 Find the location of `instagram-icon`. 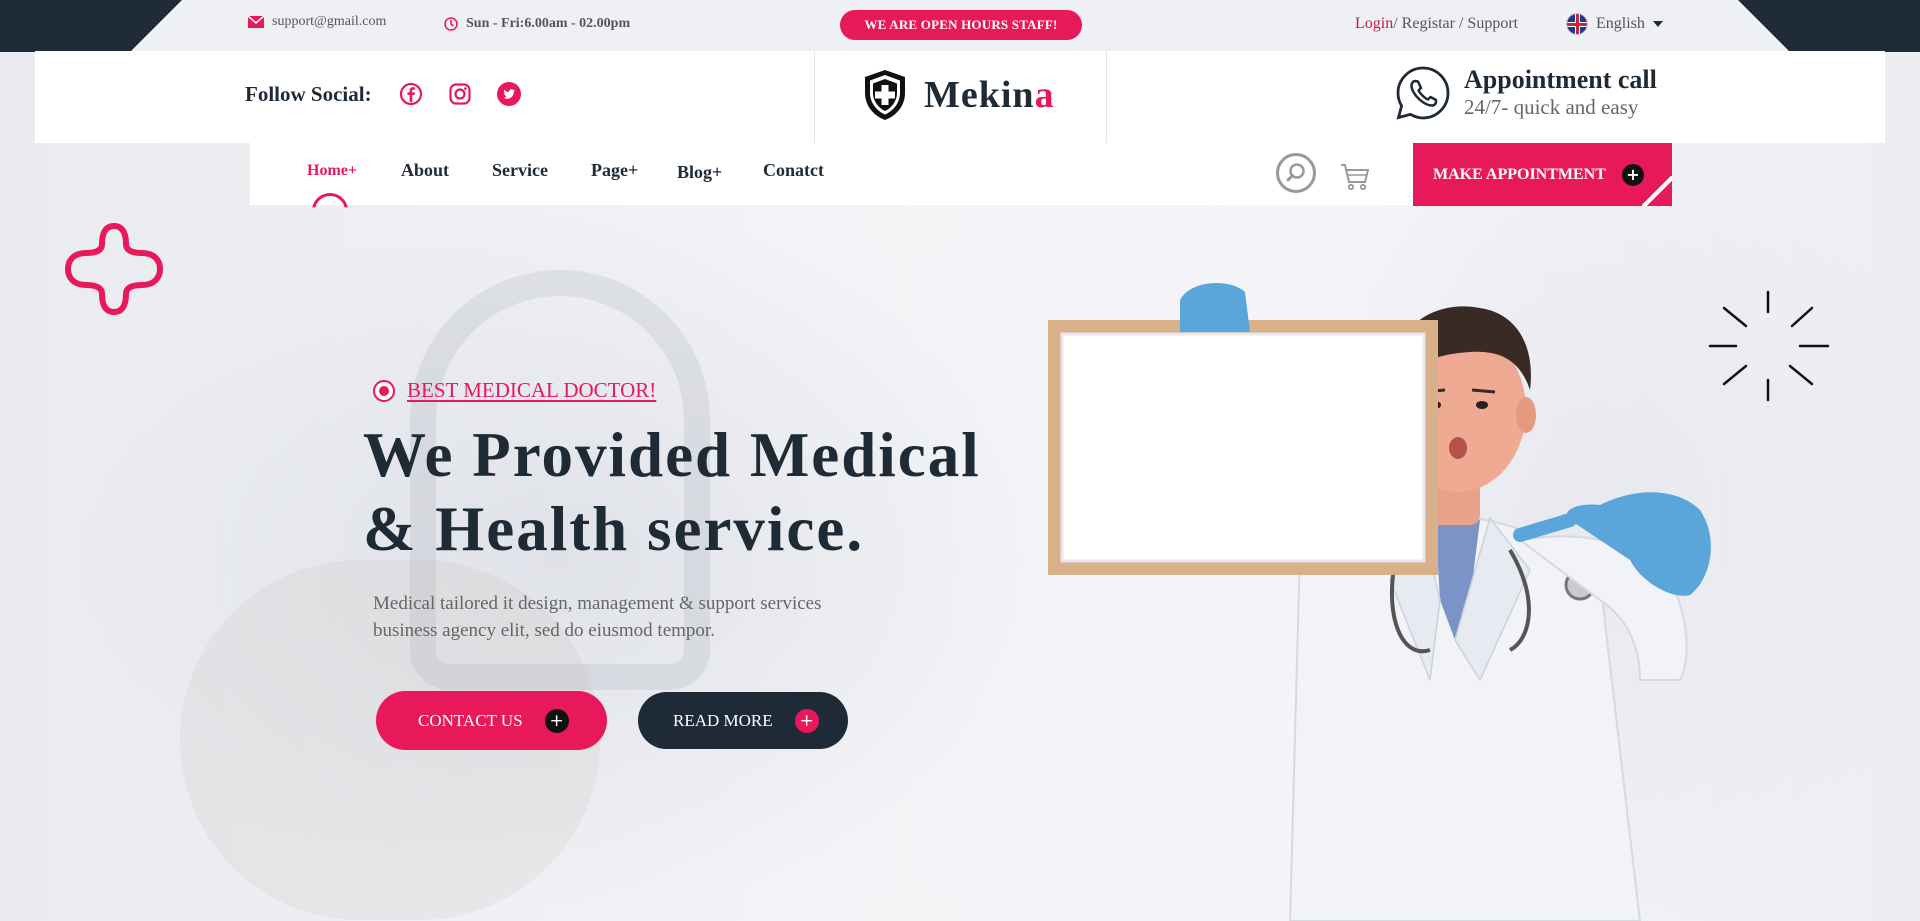

instagram-icon is located at coordinates (460, 94).